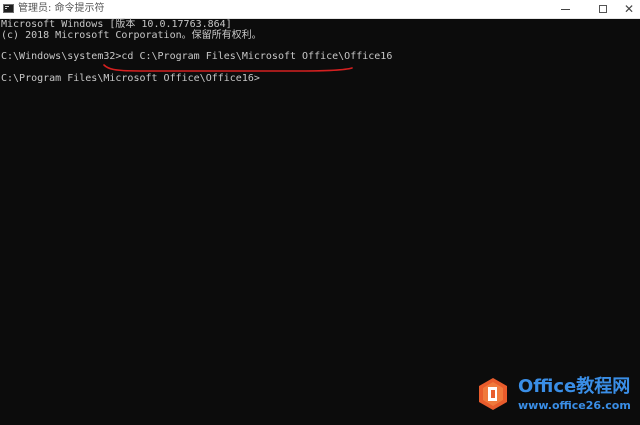  Describe the element at coordinates (320, 9) in the screenshot. I see `title-bar: 管理员: 命令提示符 ✕` at that location.